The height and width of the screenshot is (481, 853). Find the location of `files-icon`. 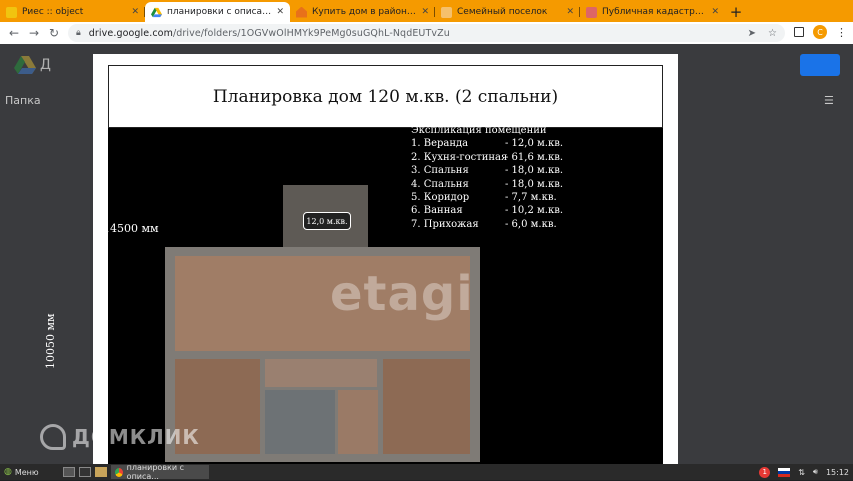

files-icon is located at coordinates (68, 472).